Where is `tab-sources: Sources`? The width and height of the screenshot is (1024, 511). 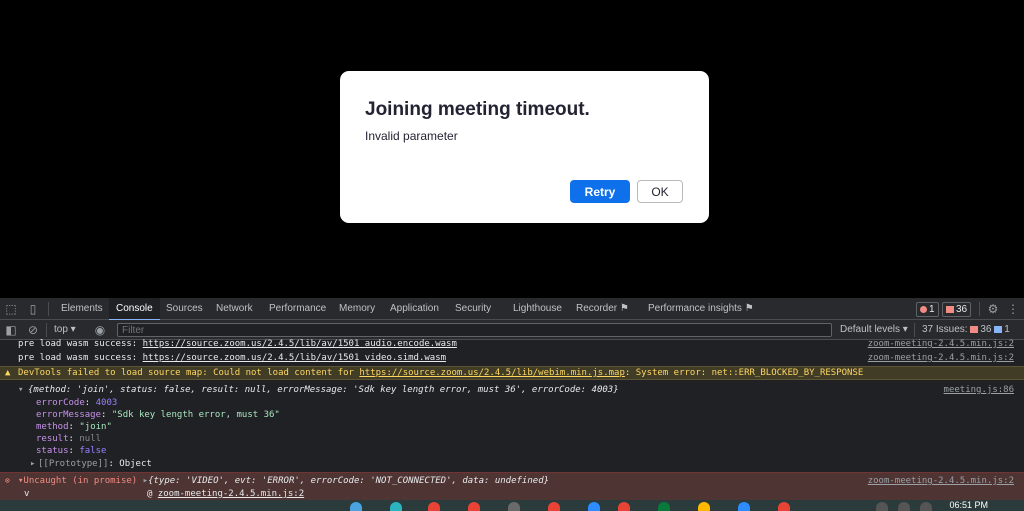
tab-sources: Sources is located at coordinates (184, 309).